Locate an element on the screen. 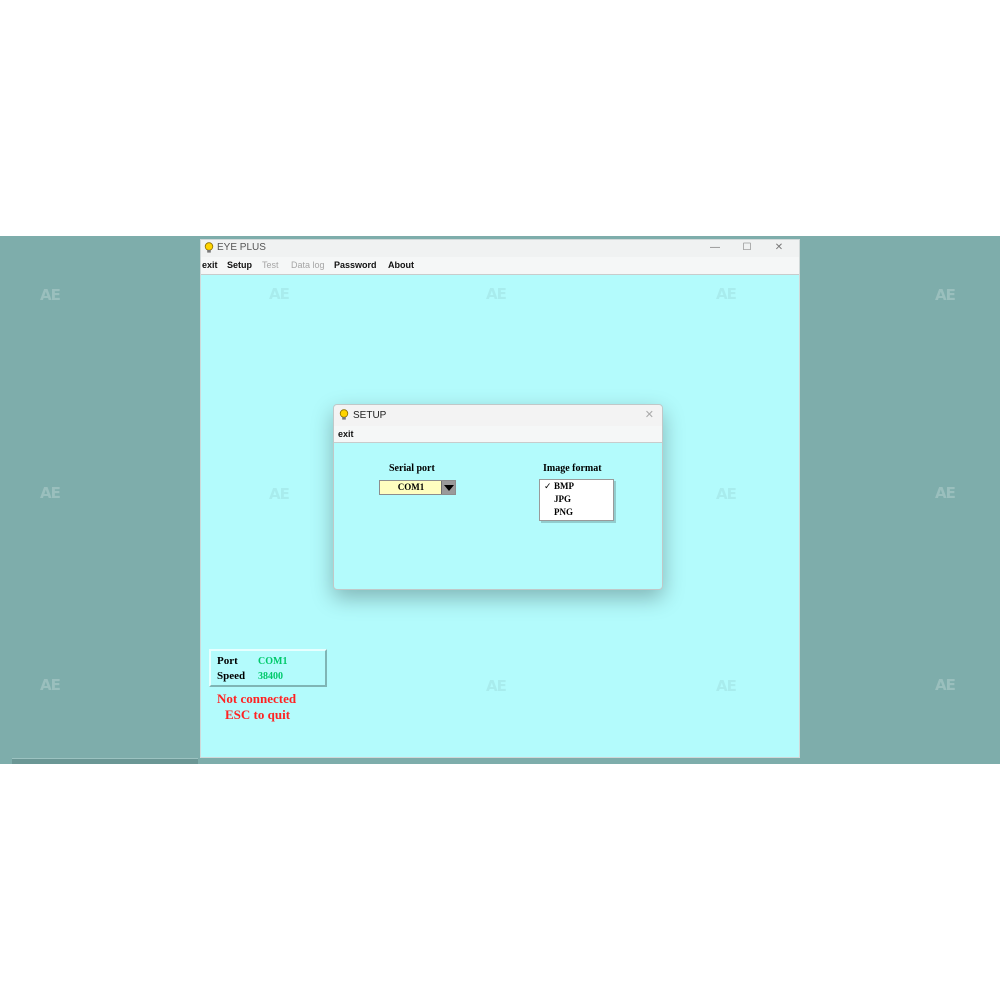  close-button: ✕ is located at coordinates (779, 248).